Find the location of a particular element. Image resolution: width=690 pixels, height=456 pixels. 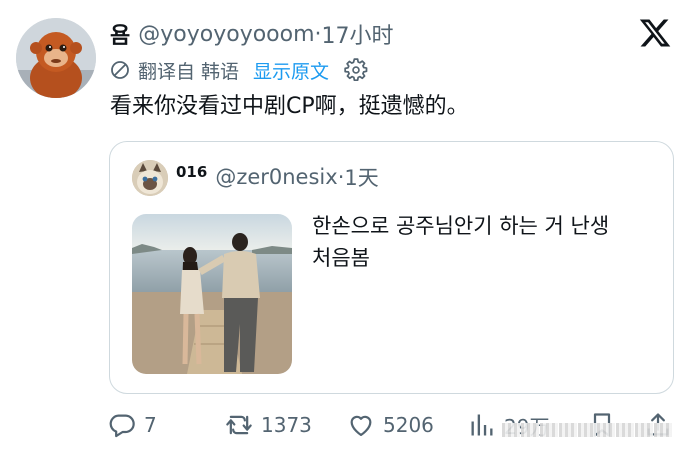

beach-couple-photo is located at coordinates (212, 294).